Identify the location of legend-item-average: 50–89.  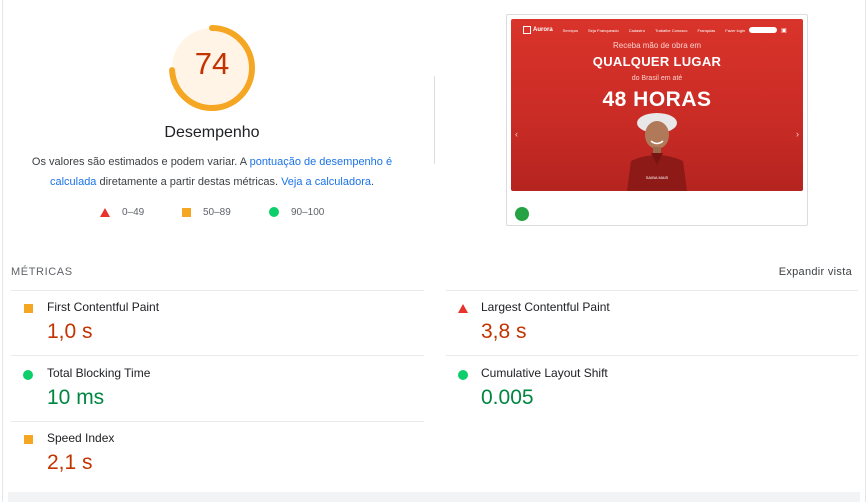
(206, 212).